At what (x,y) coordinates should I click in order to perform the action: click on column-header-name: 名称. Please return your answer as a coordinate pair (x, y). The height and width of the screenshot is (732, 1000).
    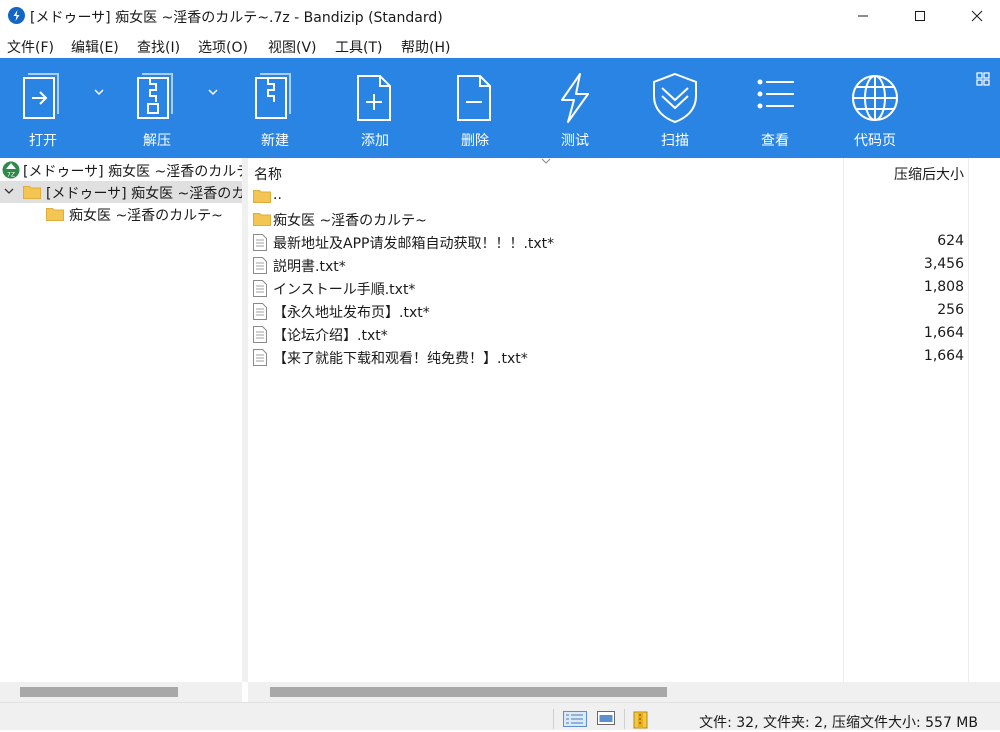
    Looking at the image, I should click on (268, 174).